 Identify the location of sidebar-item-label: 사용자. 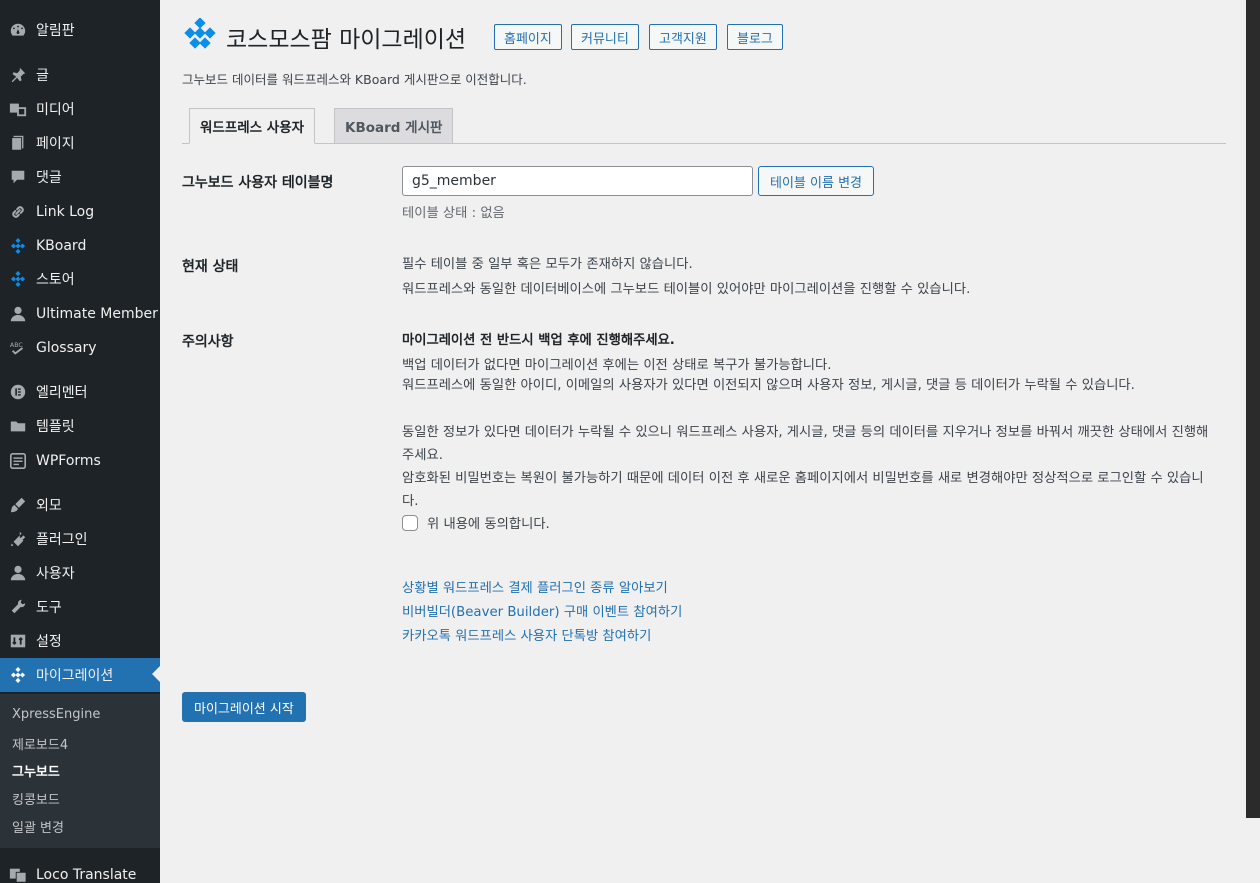
(55, 574).